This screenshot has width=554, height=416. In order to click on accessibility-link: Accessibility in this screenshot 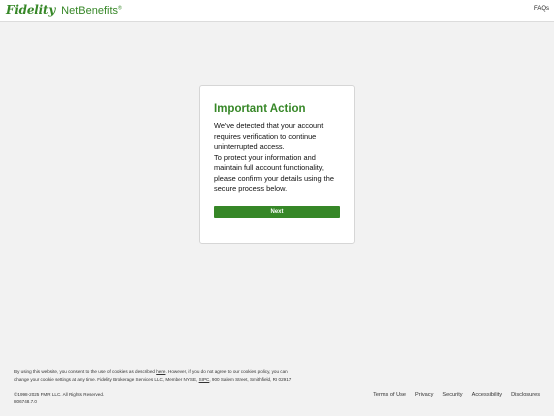, I will do `click(487, 395)`.